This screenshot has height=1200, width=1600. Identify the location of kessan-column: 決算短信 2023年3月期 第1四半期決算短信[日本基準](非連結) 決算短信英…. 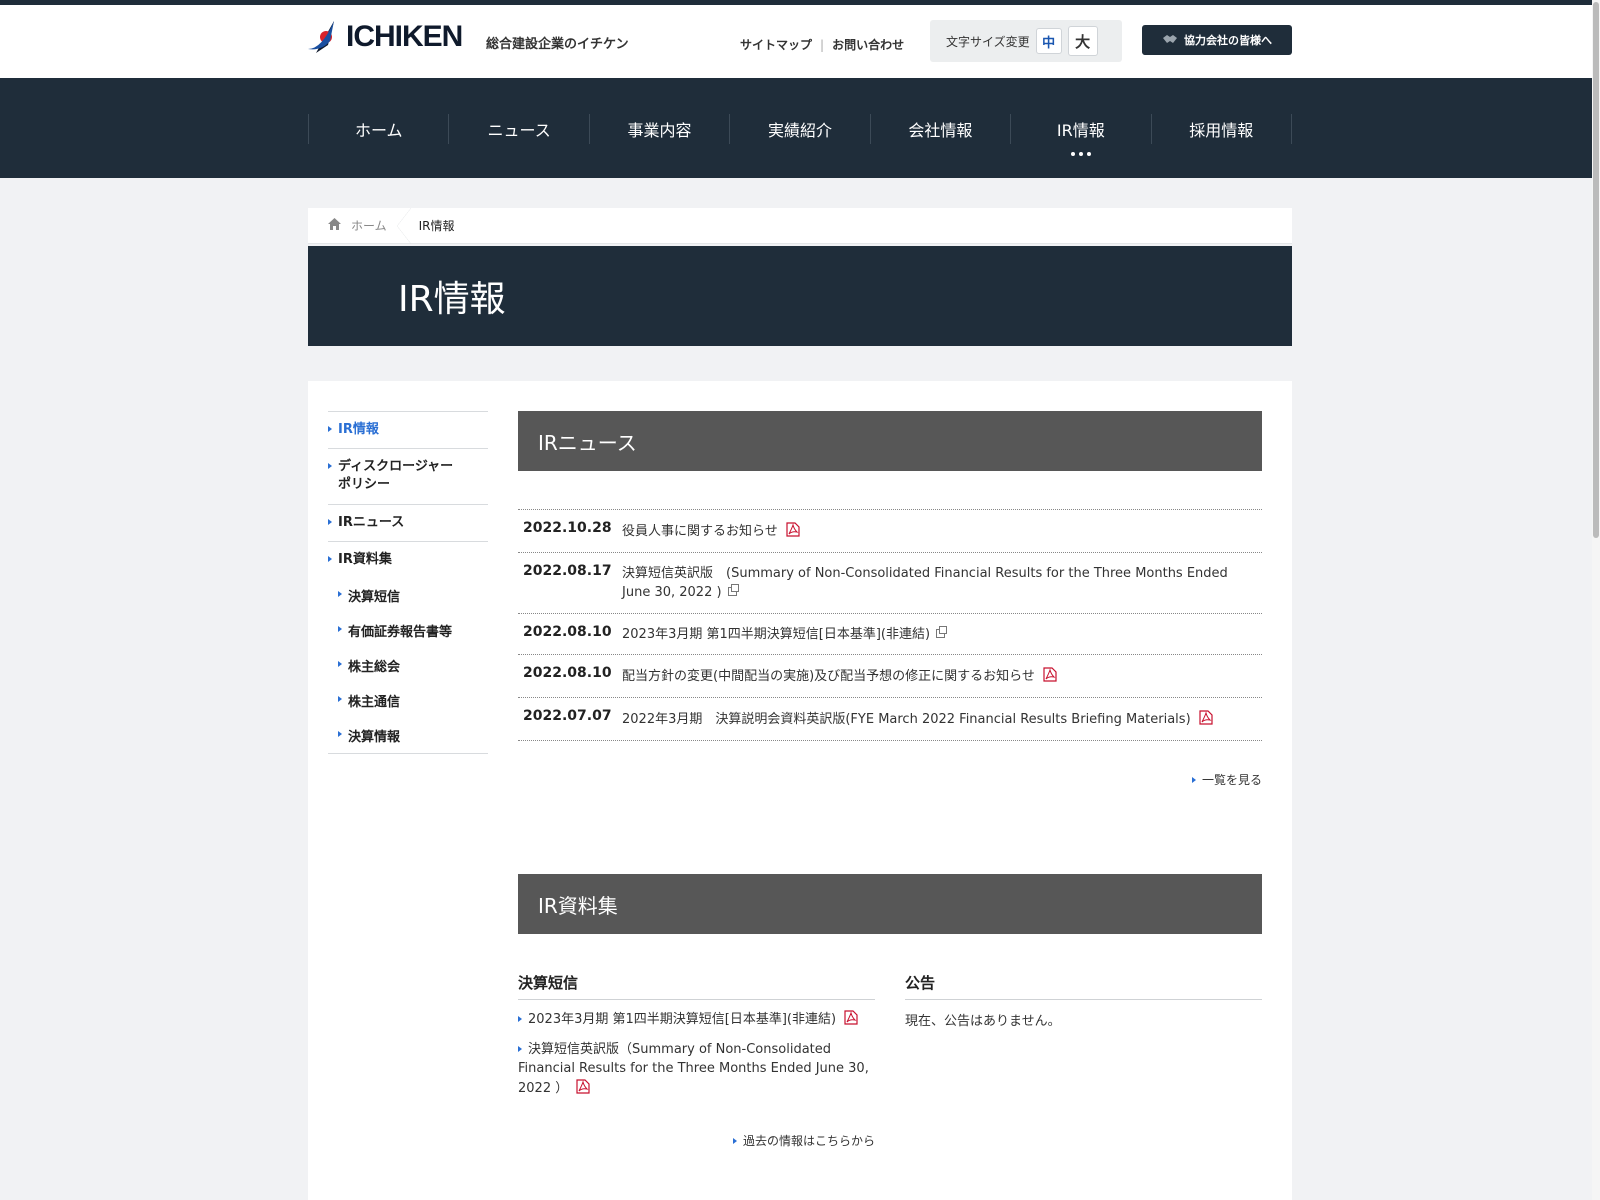
(696, 1060).